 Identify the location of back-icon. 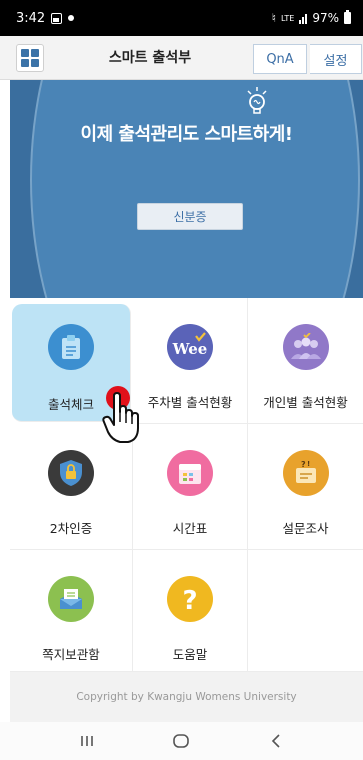
(275, 741).